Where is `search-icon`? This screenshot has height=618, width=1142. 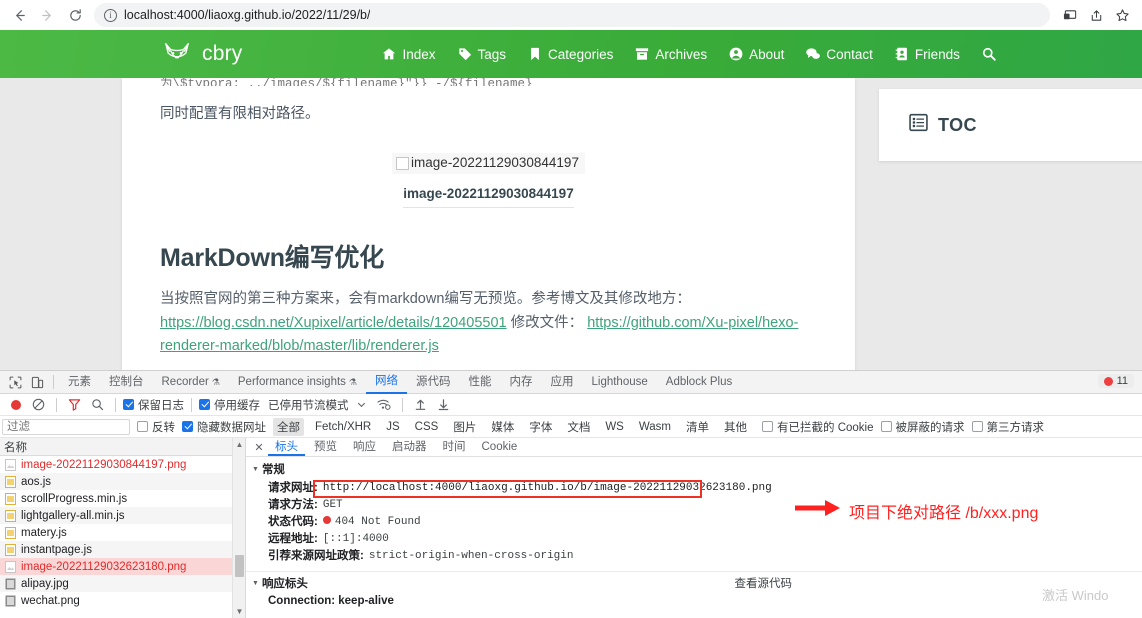 search-icon is located at coordinates (97, 405).